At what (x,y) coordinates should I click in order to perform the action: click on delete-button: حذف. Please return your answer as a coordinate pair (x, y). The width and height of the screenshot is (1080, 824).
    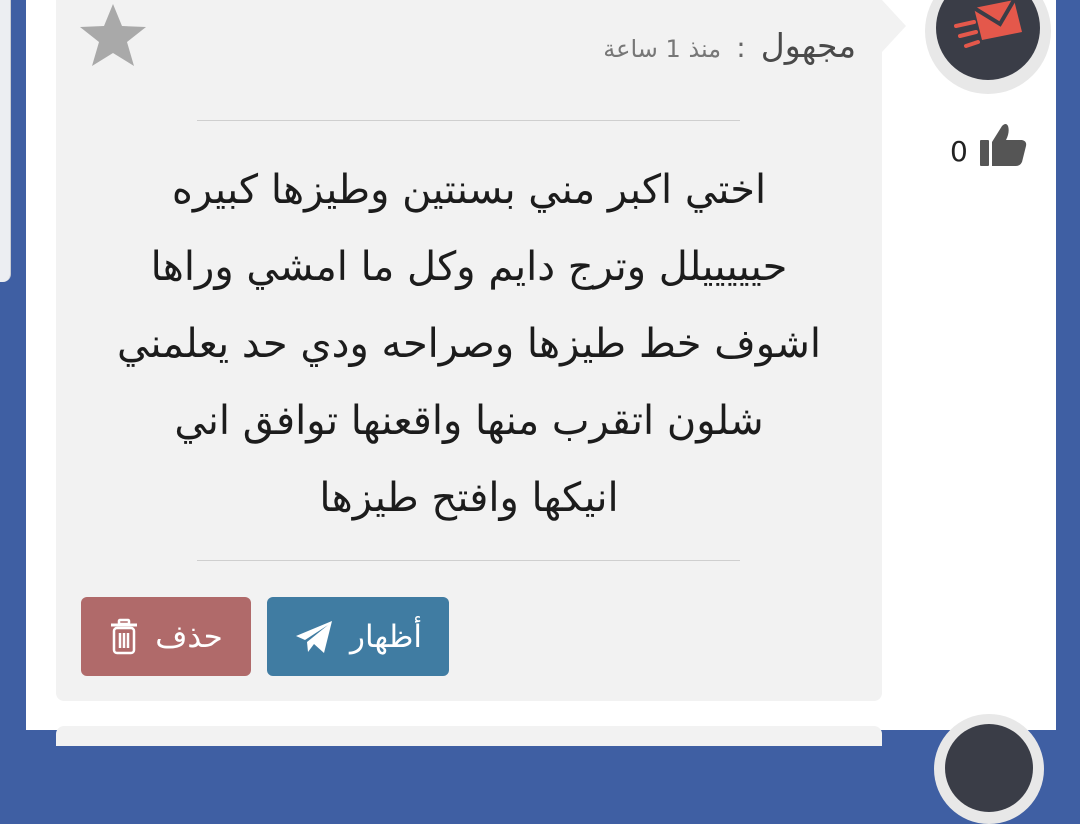
    Looking at the image, I should click on (166, 636).